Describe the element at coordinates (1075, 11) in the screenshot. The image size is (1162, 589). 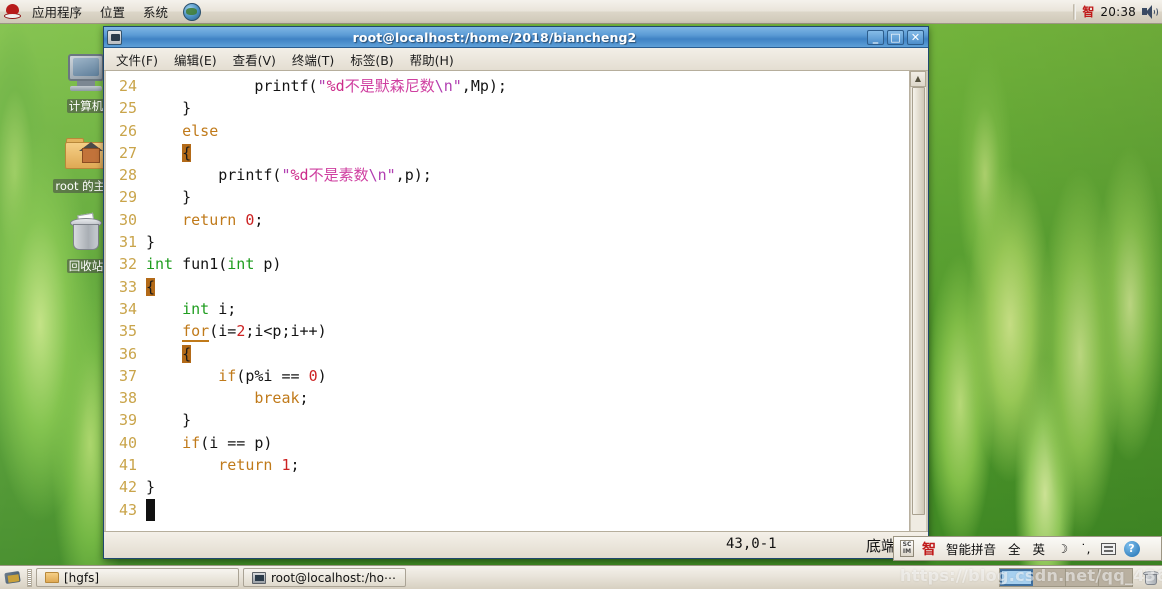
I see `panel-separator` at that location.